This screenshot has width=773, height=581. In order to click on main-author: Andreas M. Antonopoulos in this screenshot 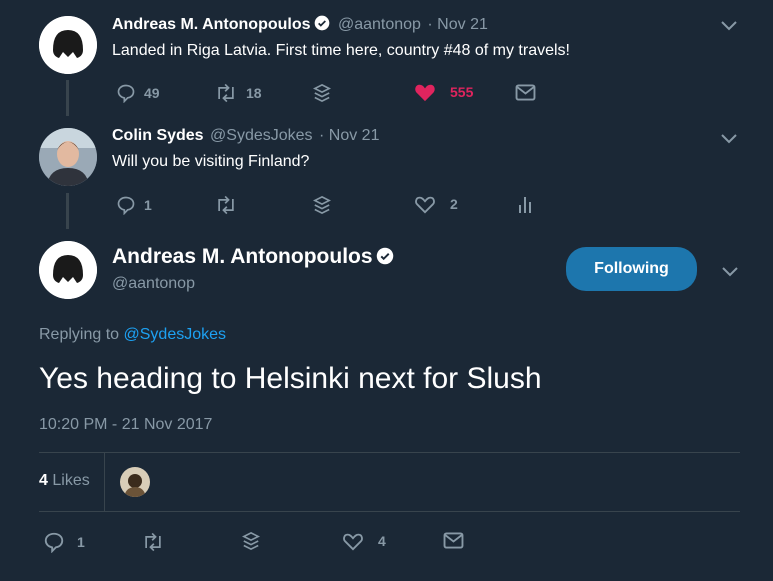, I will do `click(253, 257)`.